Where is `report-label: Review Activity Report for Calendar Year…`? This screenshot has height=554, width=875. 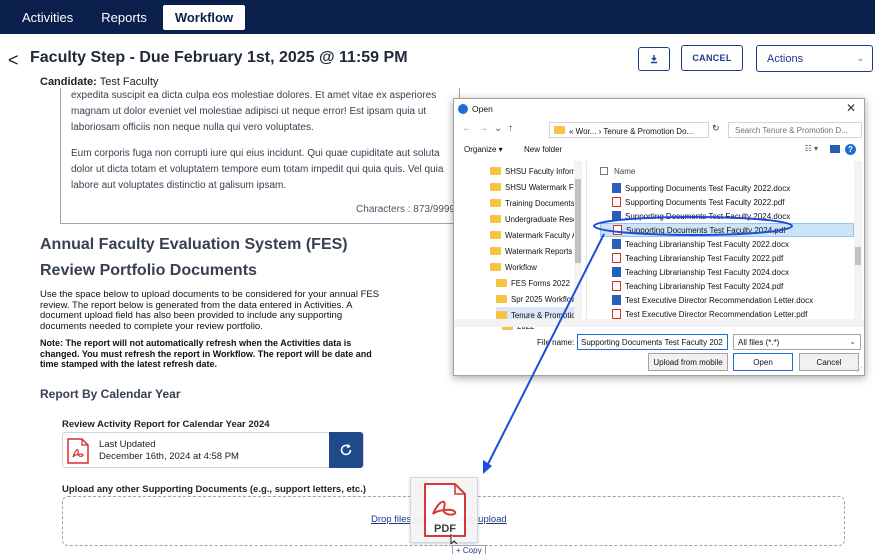 report-label: Review Activity Report for Calendar Year… is located at coordinates (166, 424).